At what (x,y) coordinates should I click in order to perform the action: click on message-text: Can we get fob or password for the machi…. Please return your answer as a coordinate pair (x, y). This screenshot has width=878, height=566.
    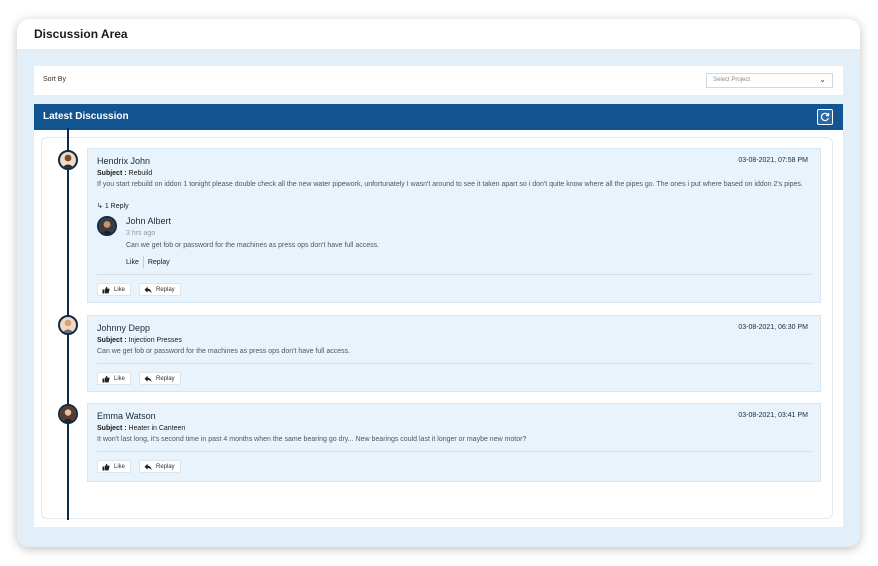
    Looking at the image, I should click on (224, 351).